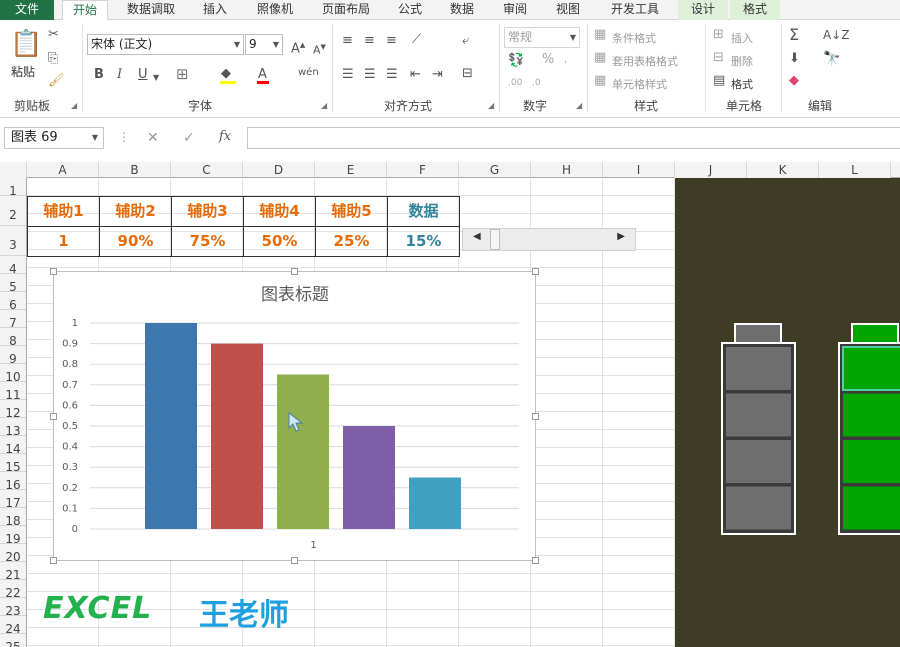 Image resolution: width=900 pixels, height=647 pixels. Describe the element at coordinates (13, 608) in the screenshot. I see `row-header-23: 23` at that location.